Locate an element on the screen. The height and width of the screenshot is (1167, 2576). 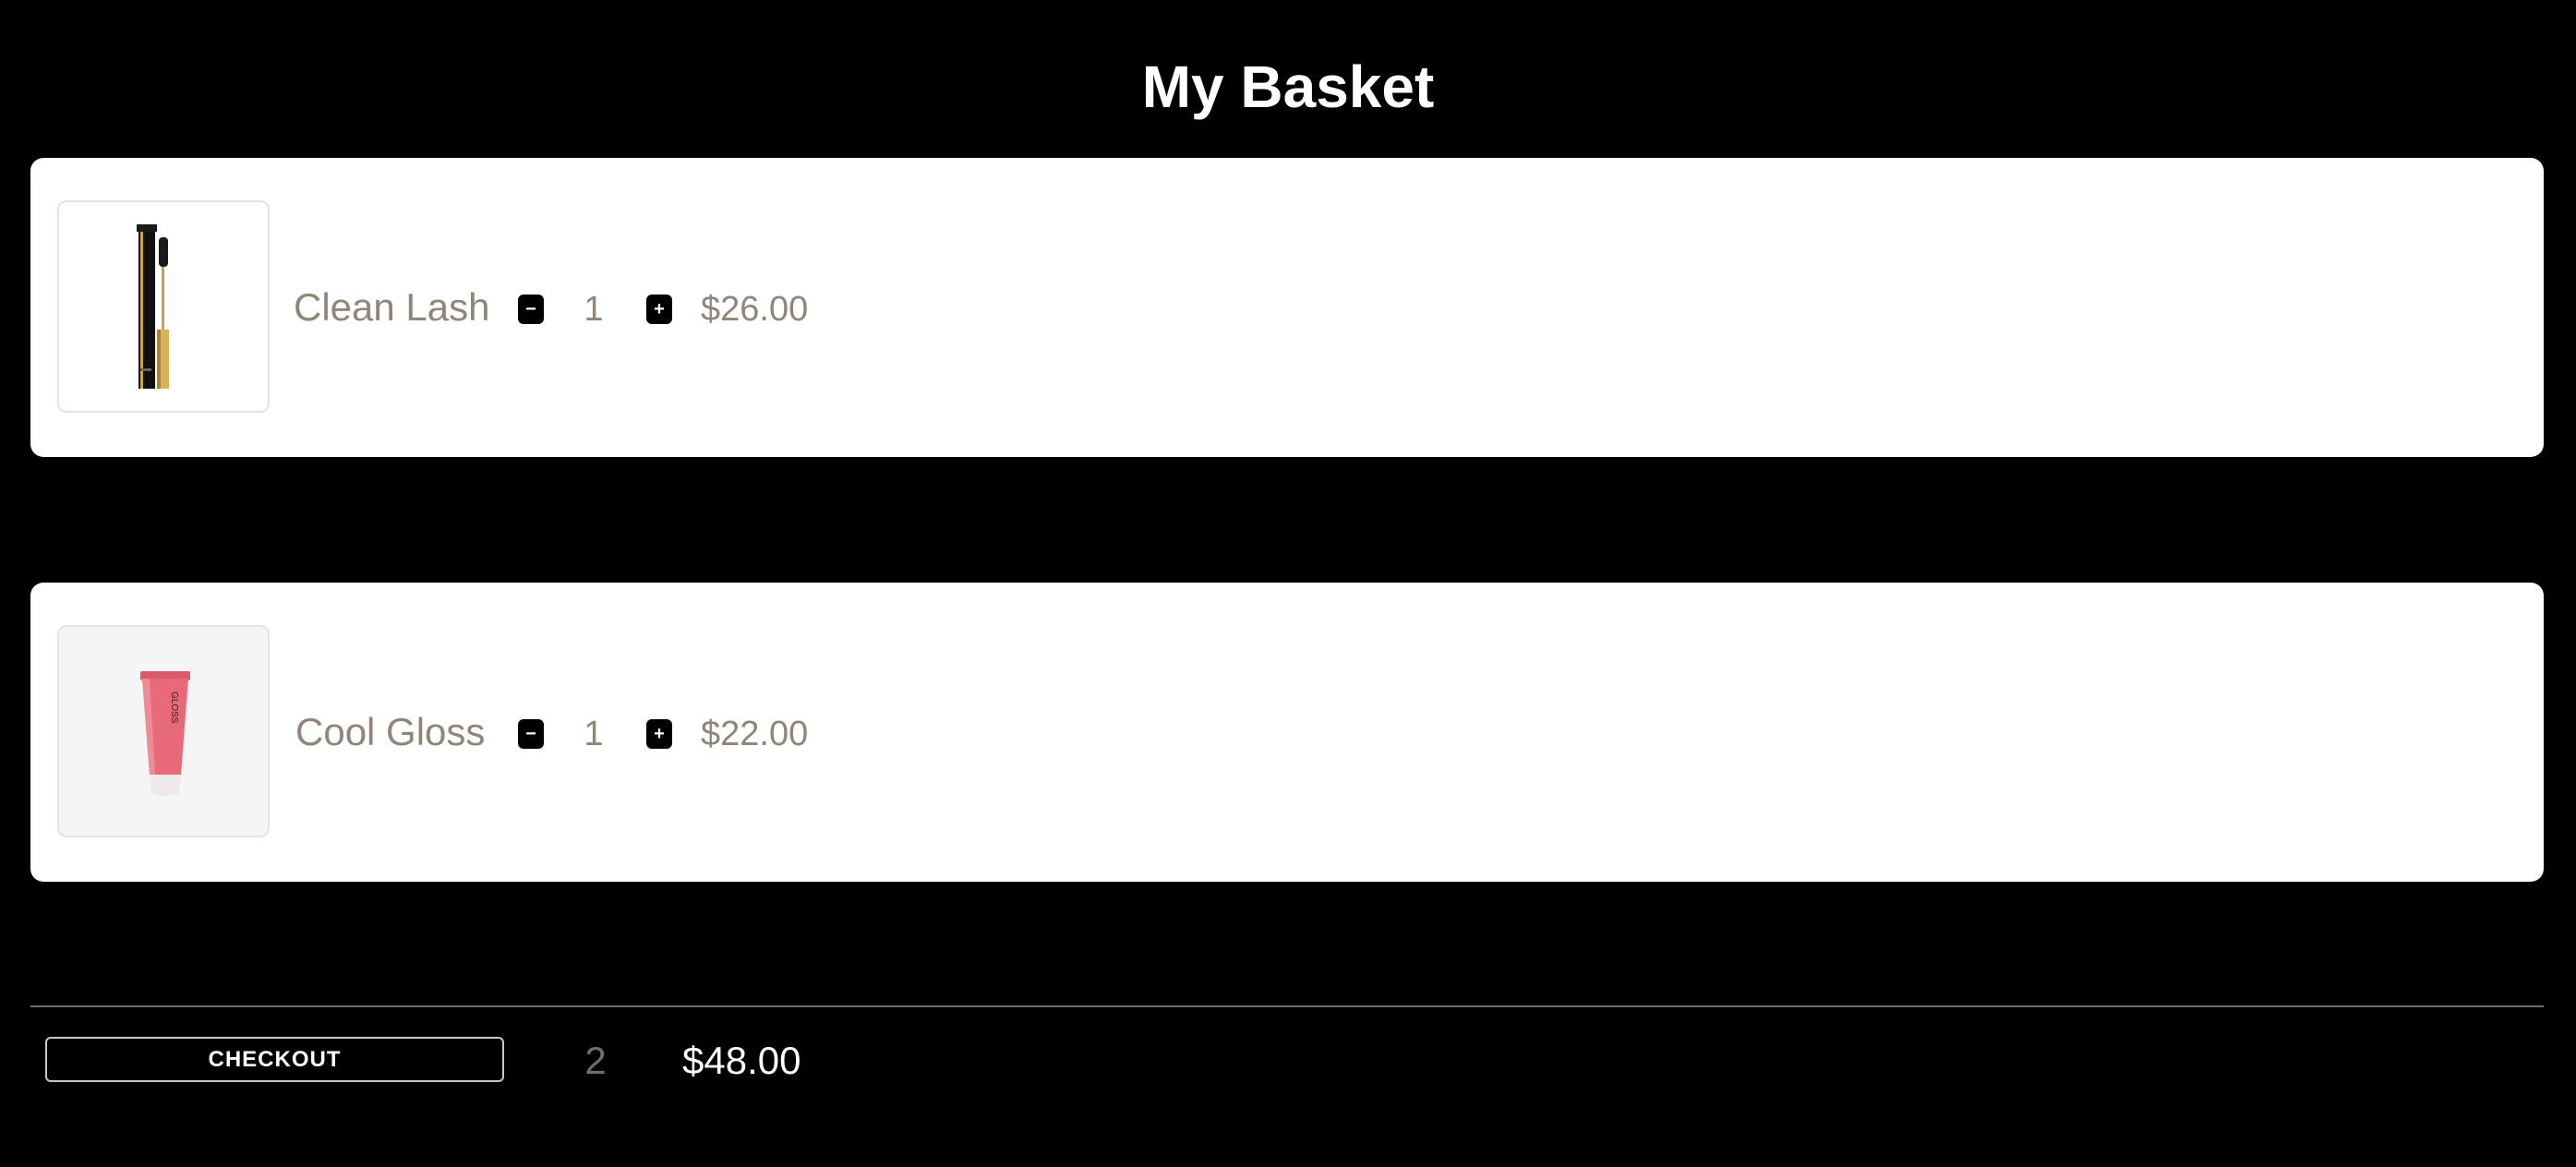
product-image is located at coordinates (163, 306).